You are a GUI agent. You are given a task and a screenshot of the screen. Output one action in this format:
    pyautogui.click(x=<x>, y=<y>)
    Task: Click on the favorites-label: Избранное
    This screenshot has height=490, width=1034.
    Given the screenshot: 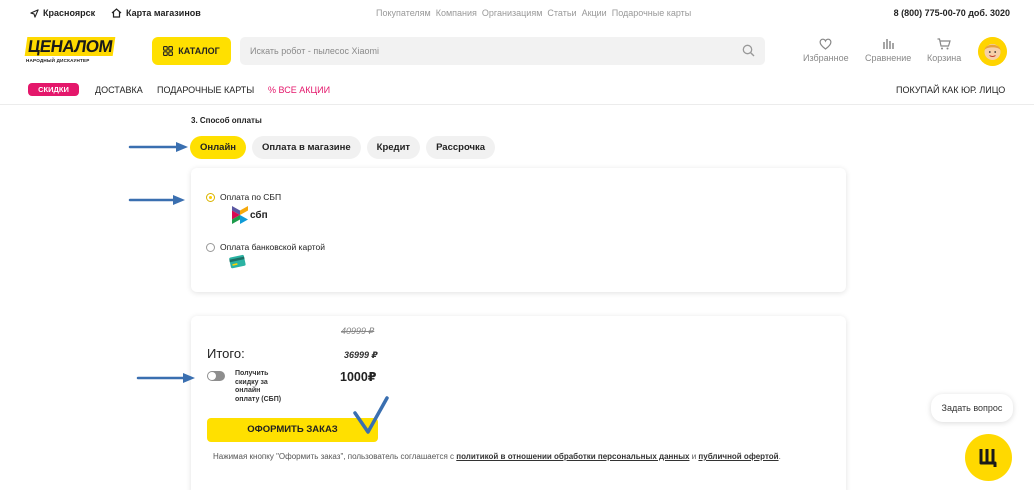 What is the action you would take?
    pyautogui.click(x=826, y=58)
    